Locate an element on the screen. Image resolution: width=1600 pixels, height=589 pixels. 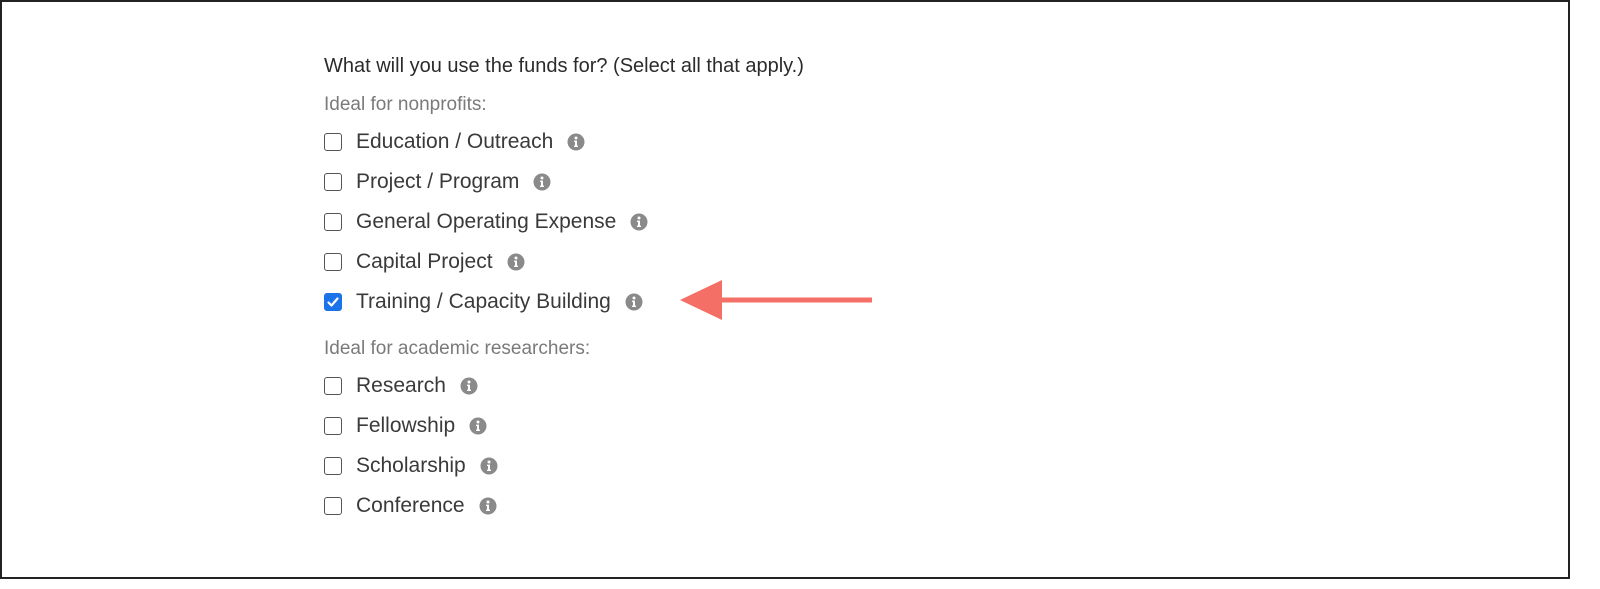
arrow-head is located at coordinates (701, 300).